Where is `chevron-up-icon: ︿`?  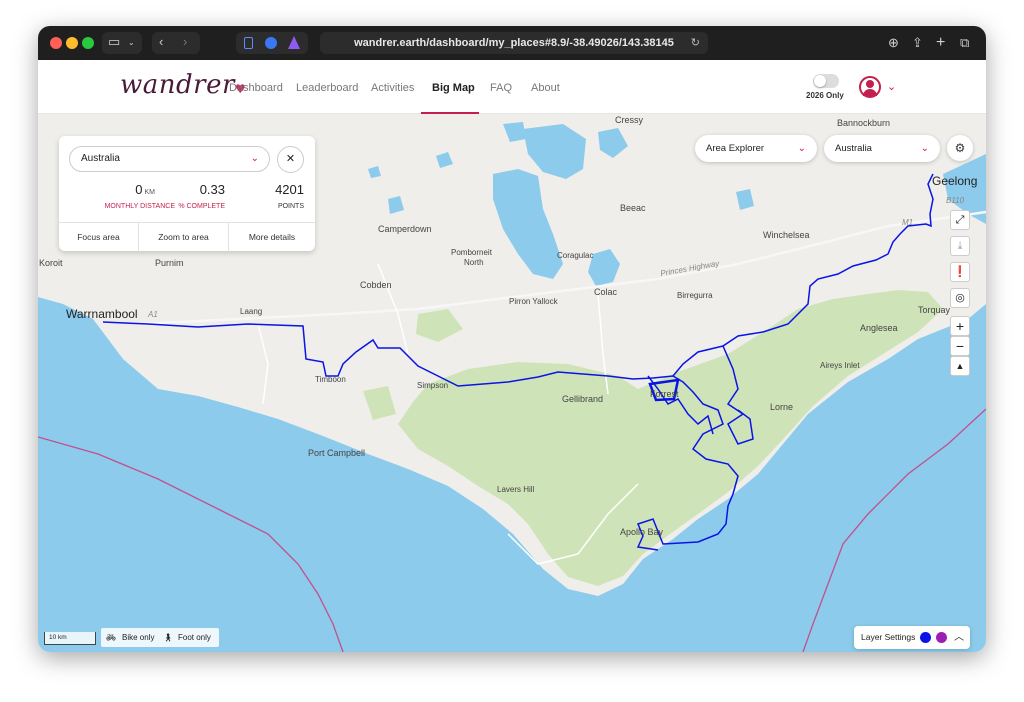
chevron-up-icon: ︿ is located at coordinates (959, 637).